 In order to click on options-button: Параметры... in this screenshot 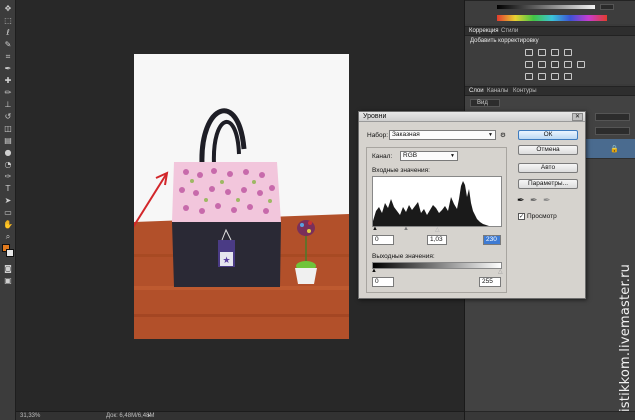, I will do `click(548, 184)`.